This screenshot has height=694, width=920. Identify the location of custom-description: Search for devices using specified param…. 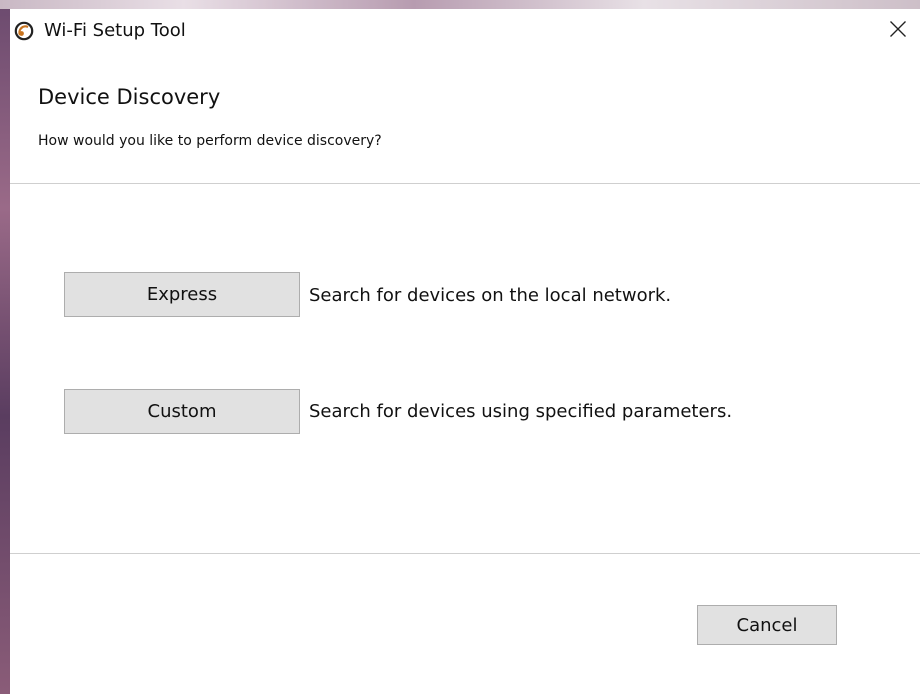
(521, 411).